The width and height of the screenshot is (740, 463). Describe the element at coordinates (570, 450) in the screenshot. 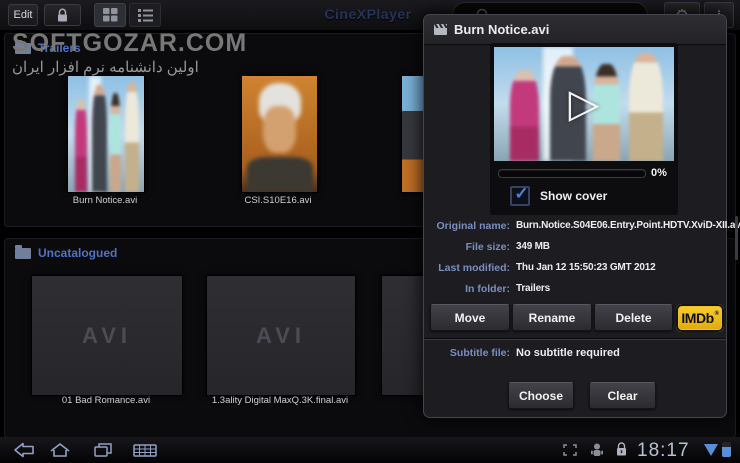

I see `fullscreen-icon` at that location.